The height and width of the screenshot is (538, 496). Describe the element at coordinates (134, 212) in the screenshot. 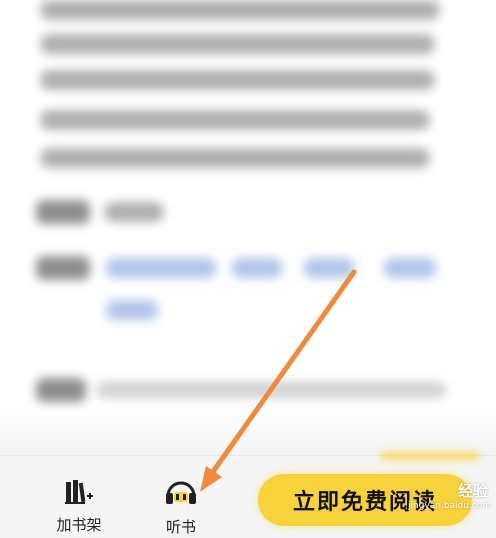

I see `blurred-author-value` at that location.